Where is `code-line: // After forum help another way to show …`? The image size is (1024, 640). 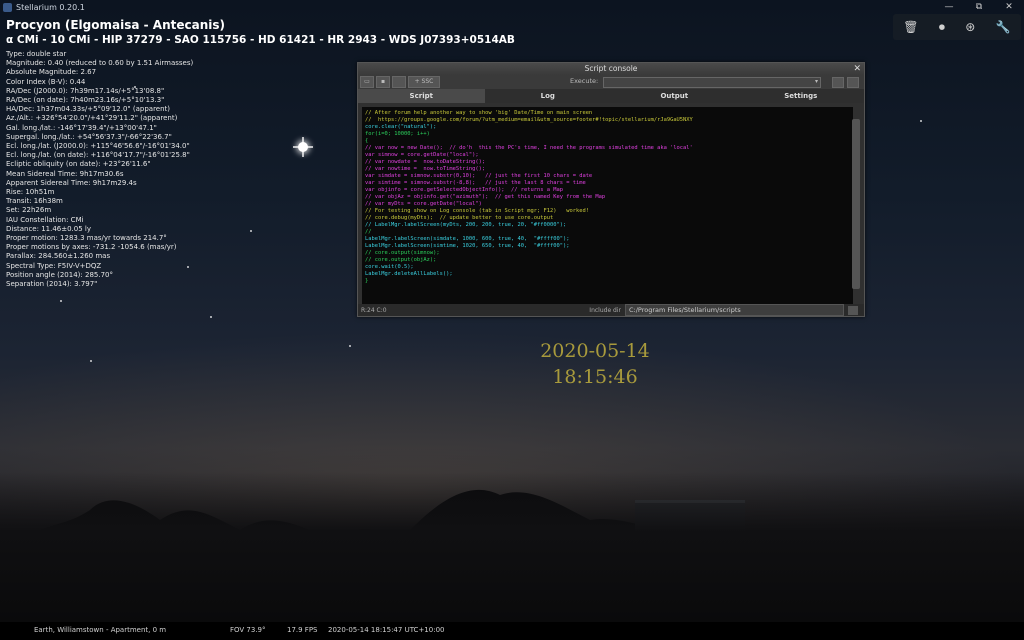
code-line: // After forum help another way to show … is located at coordinates (479, 113).